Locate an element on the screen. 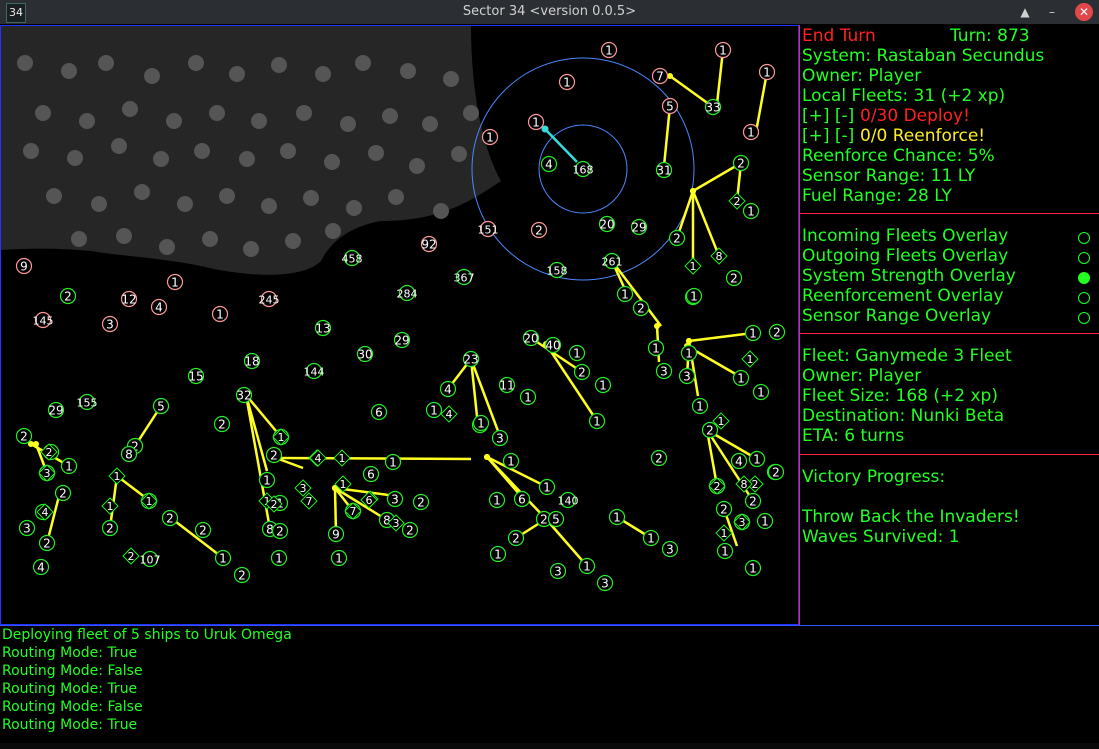 Image resolution: width=1099 pixels, height=749 pixels. close-icon: ✕ is located at coordinates (1084, 12).